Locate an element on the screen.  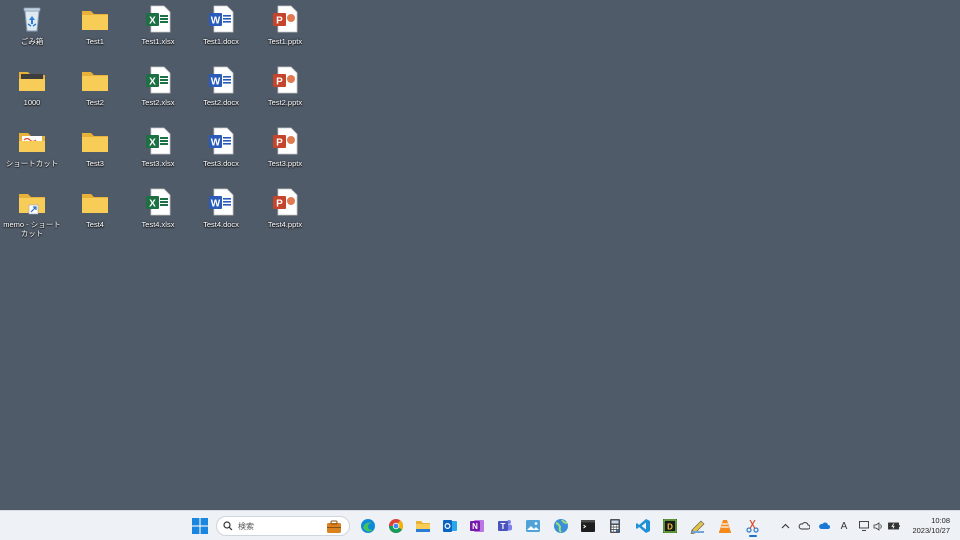
icon-label: Test3.docx is located at coordinates (221, 163).